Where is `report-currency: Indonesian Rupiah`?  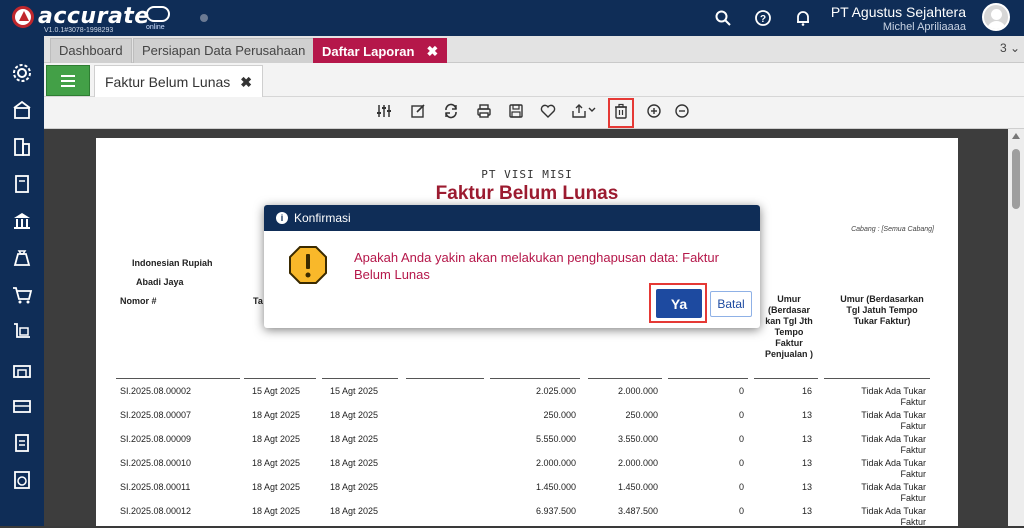
report-currency: Indonesian Rupiah is located at coordinates (172, 263).